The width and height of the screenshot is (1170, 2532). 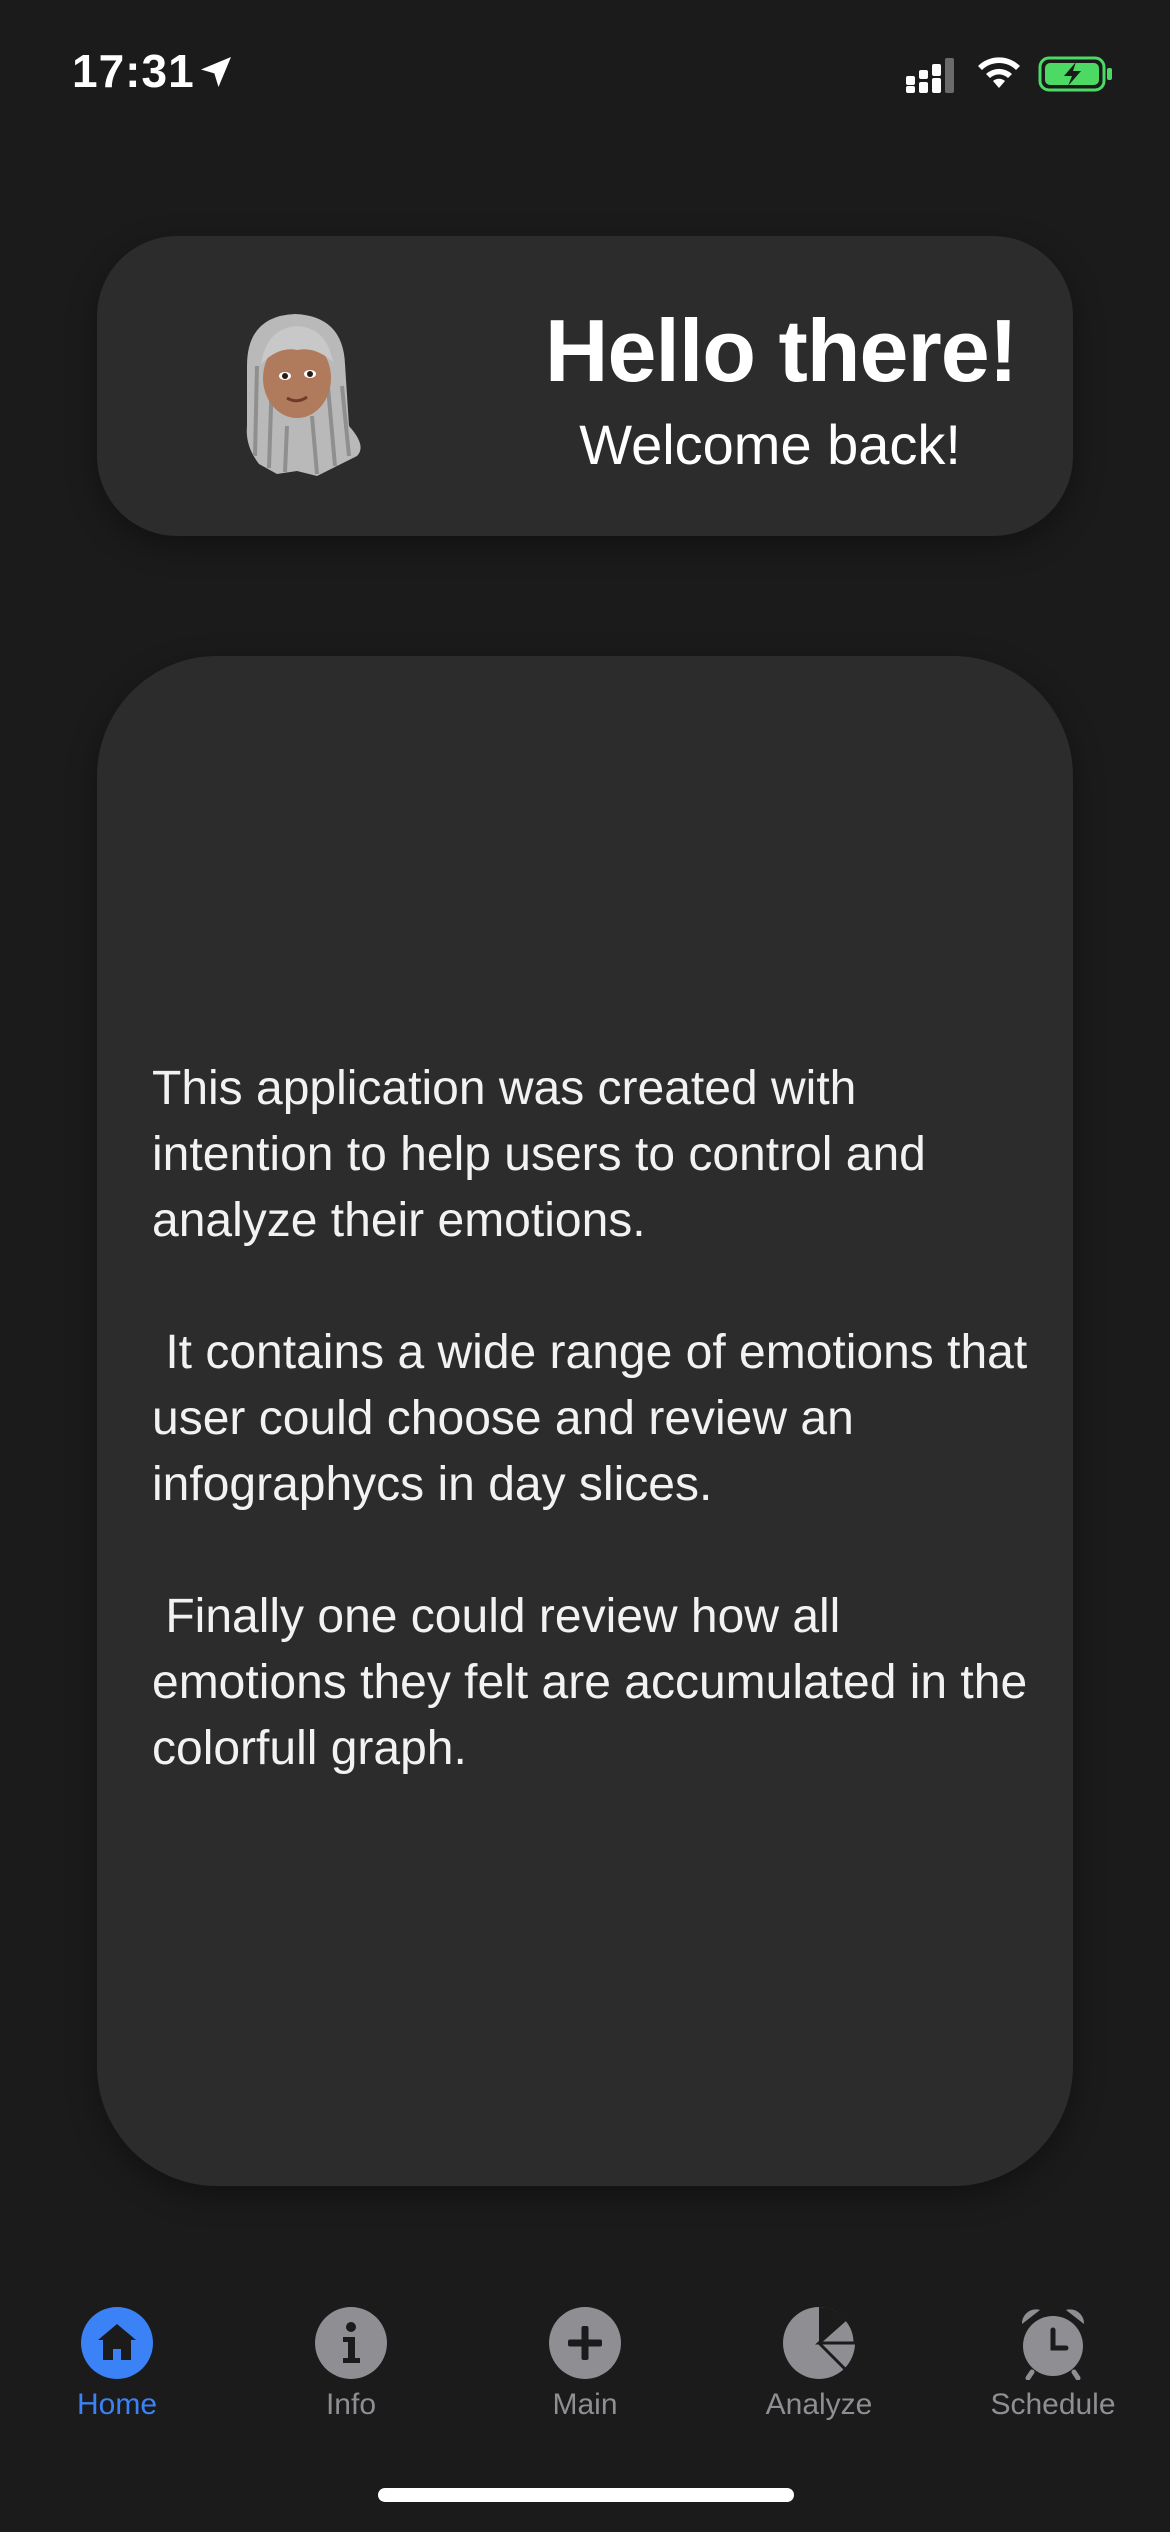 I want to click on tab-home: Home, so click(x=117, y=2370).